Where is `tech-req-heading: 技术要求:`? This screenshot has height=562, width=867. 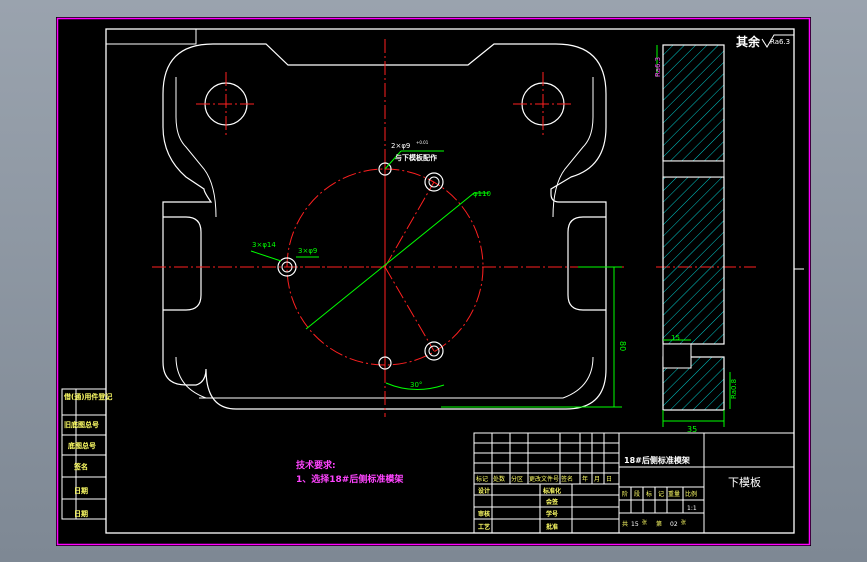
tech-req-heading: 技术要求: is located at coordinates (316, 465).